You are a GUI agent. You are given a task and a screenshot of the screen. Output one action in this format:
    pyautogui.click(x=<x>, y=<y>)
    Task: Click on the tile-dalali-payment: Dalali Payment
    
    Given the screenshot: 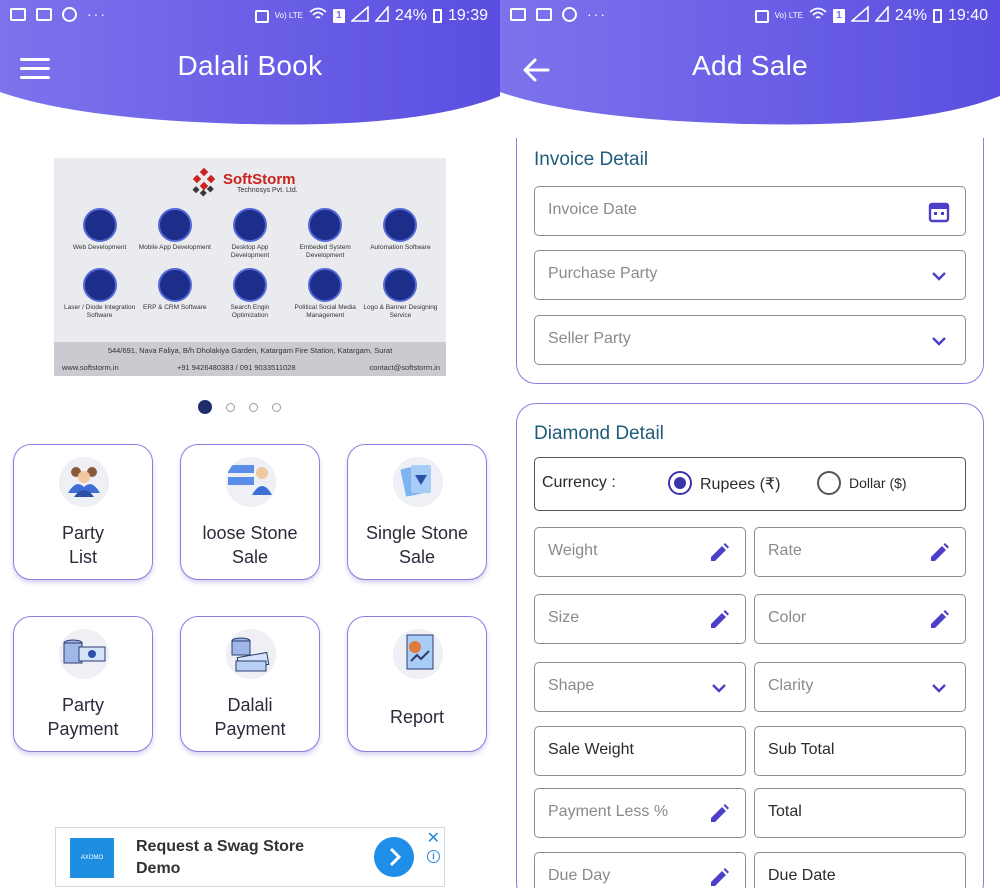 What is the action you would take?
    pyautogui.click(x=250, y=684)
    